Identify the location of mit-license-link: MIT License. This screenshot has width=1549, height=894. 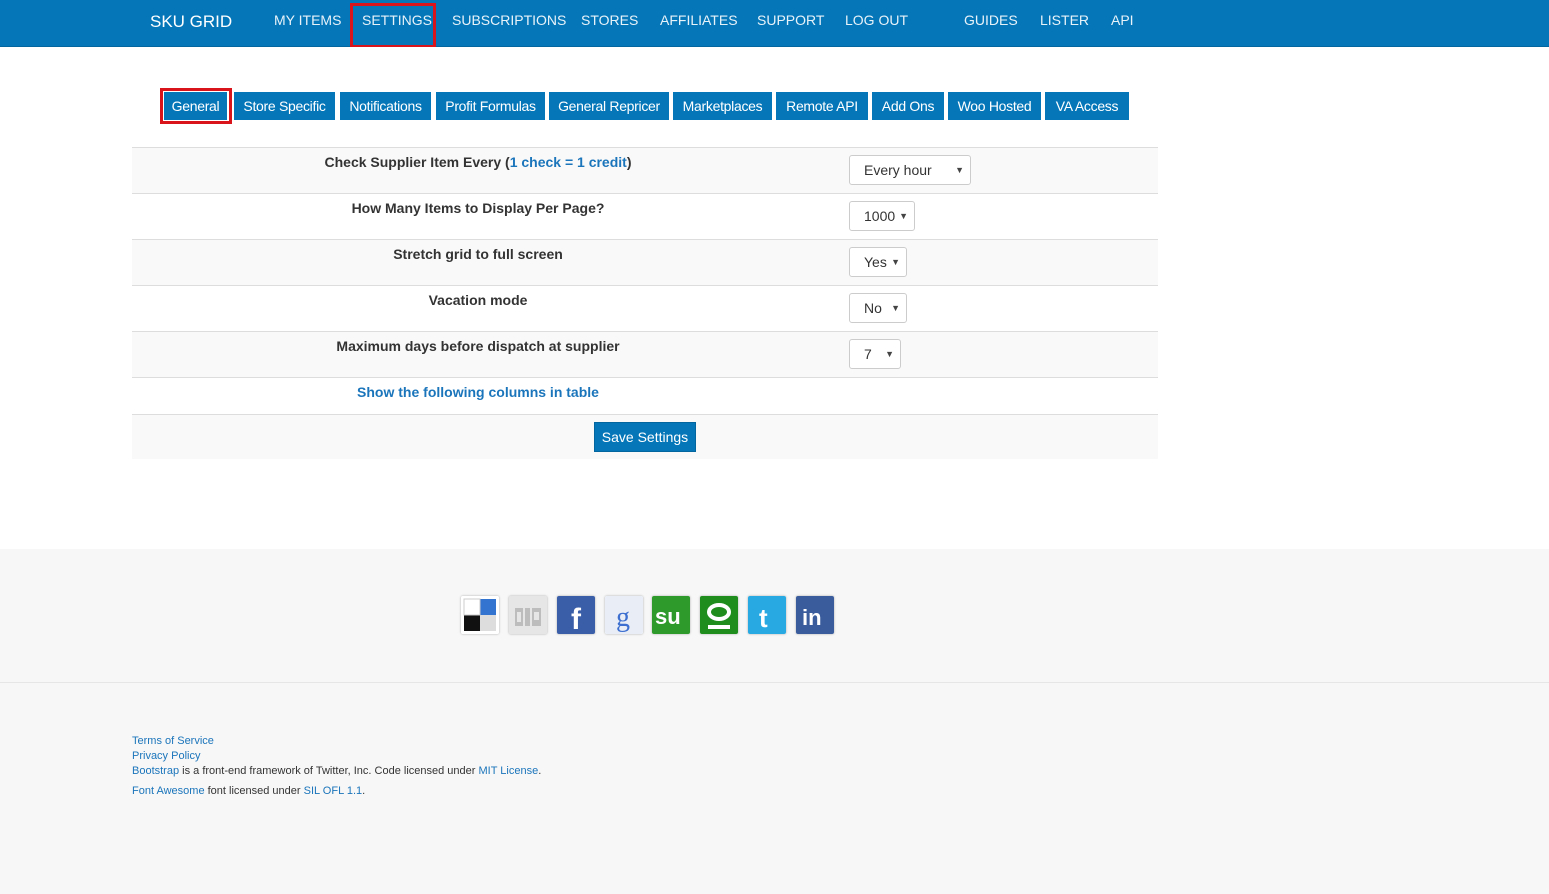
(508, 771).